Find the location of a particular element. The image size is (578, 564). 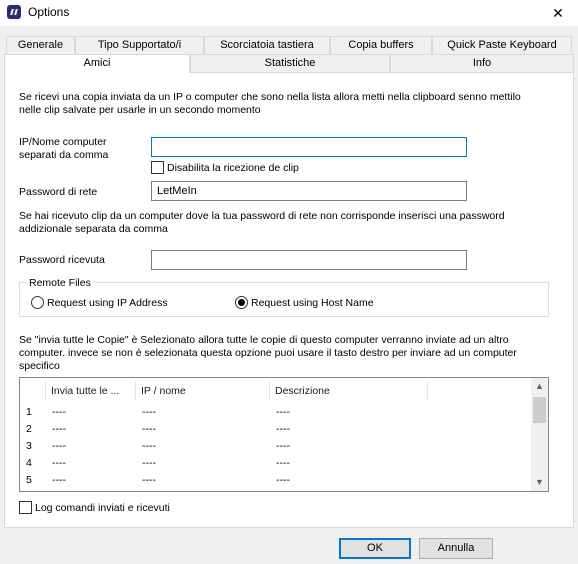

scroll-up-icon: ▲ is located at coordinates (539, 386).